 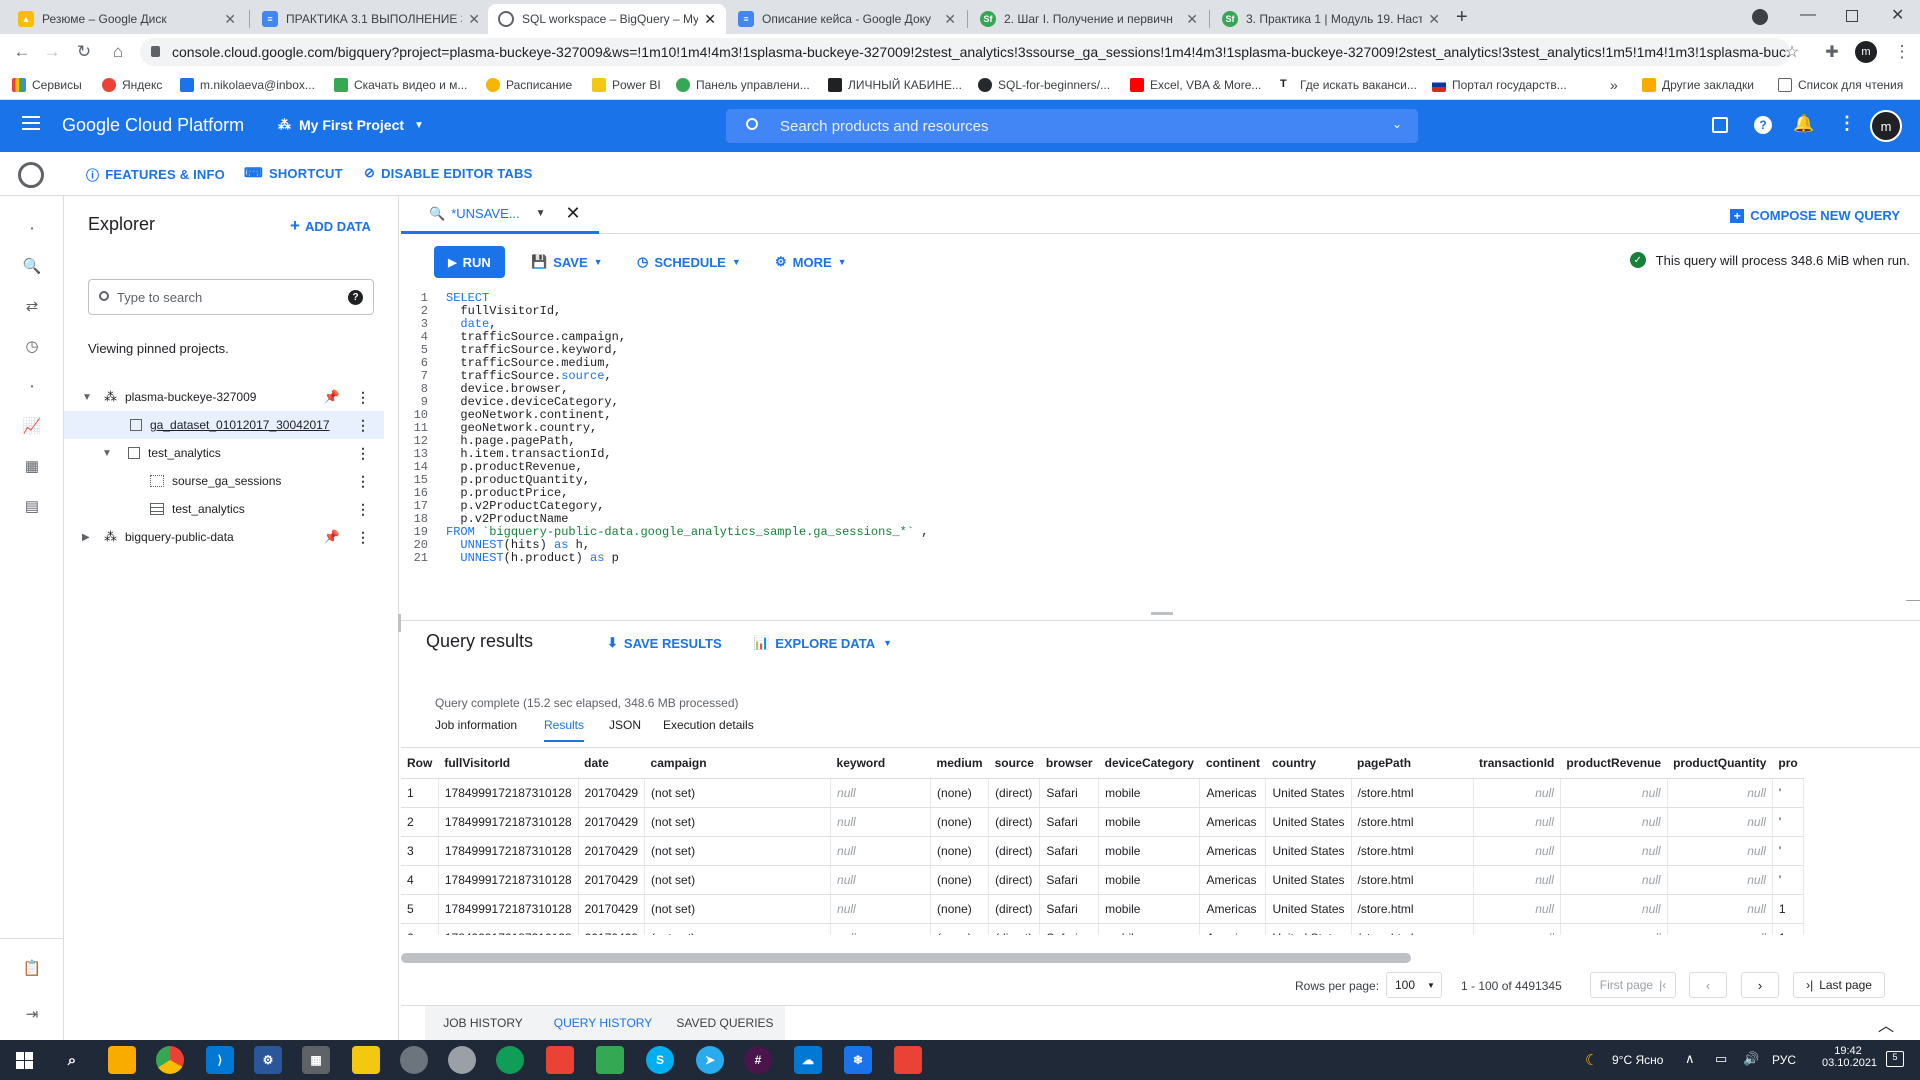 What do you see at coordinates (1847, 123) in the screenshot?
I see `more-vert-icon: ⋮` at bounding box center [1847, 123].